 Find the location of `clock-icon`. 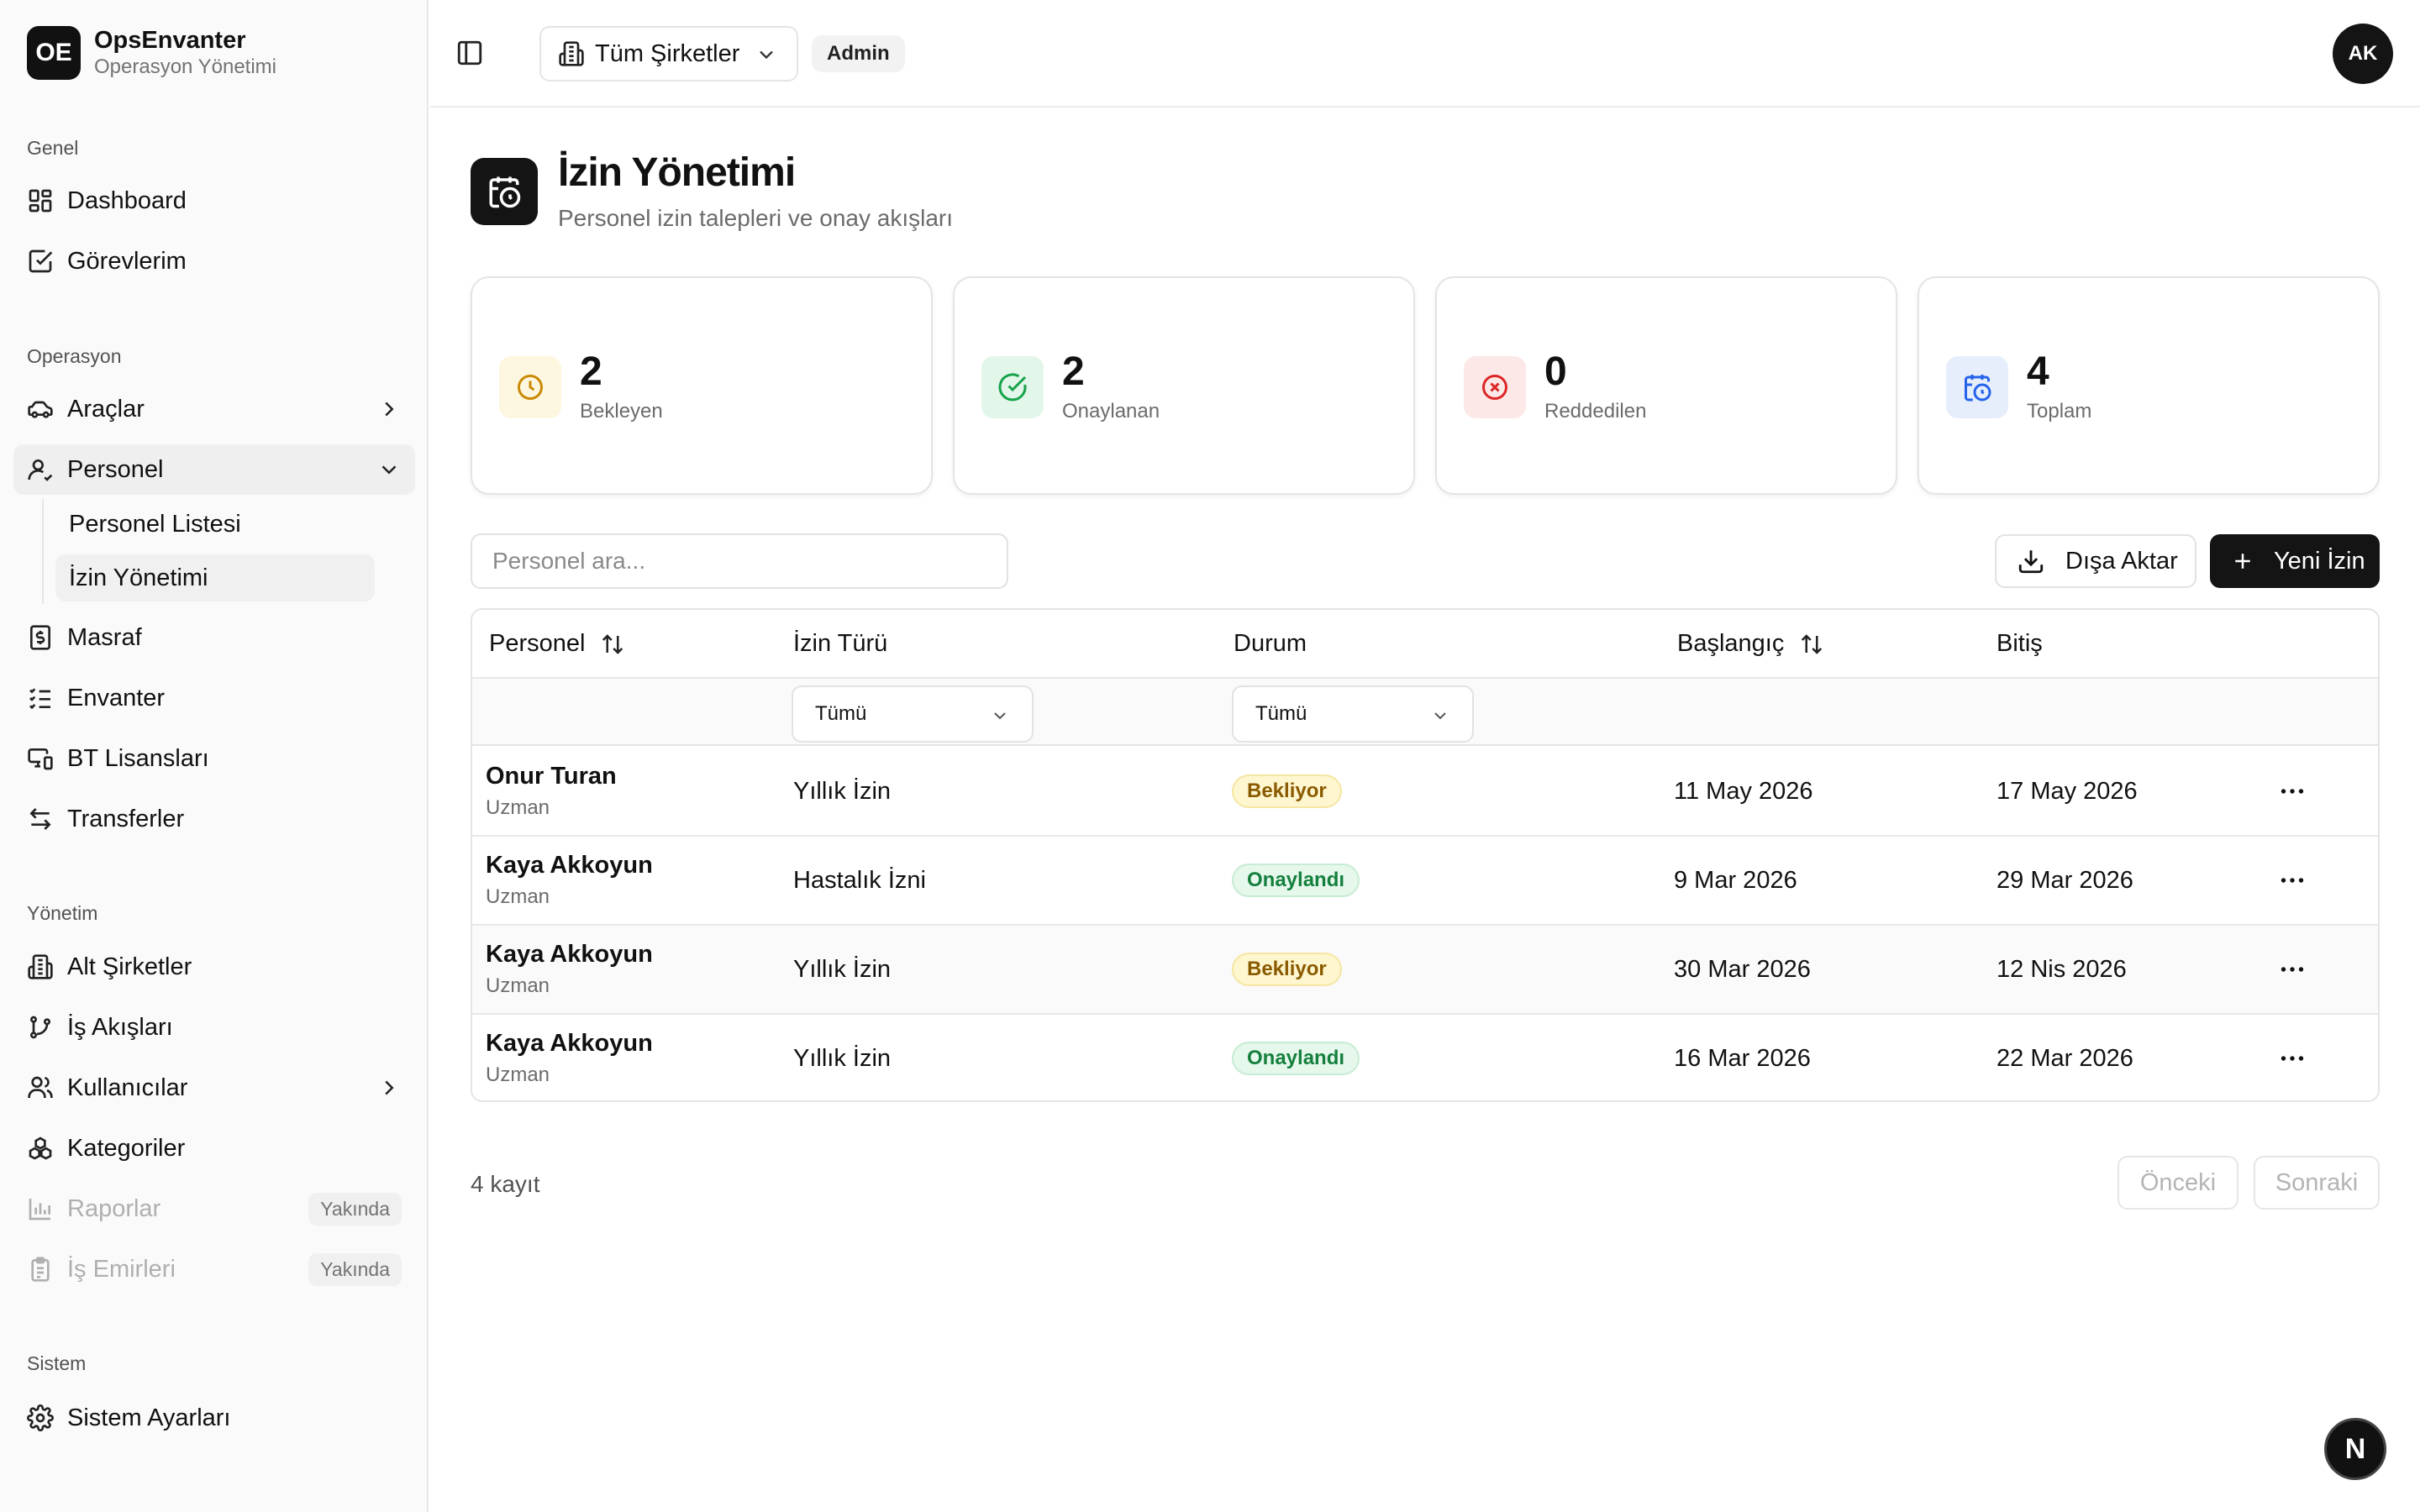

clock-icon is located at coordinates (530, 387).